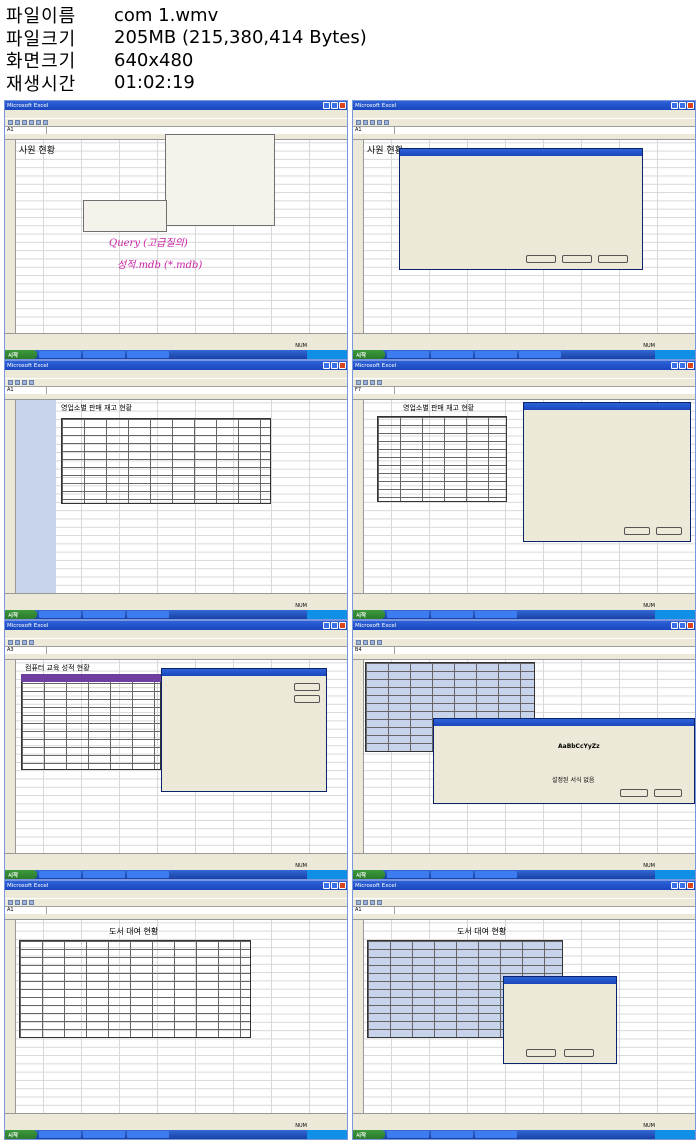 The image size is (700, 1145). What do you see at coordinates (125, 216) in the screenshot?
I see `submenu-dropdown` at bounding box center [125, 216].